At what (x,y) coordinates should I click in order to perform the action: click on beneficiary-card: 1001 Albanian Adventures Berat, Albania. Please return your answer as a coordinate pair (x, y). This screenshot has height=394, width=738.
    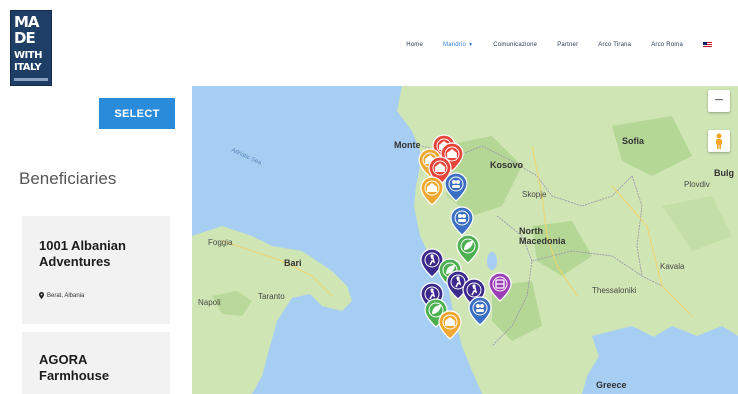
    Looking at the image, I should click on (96, 270).